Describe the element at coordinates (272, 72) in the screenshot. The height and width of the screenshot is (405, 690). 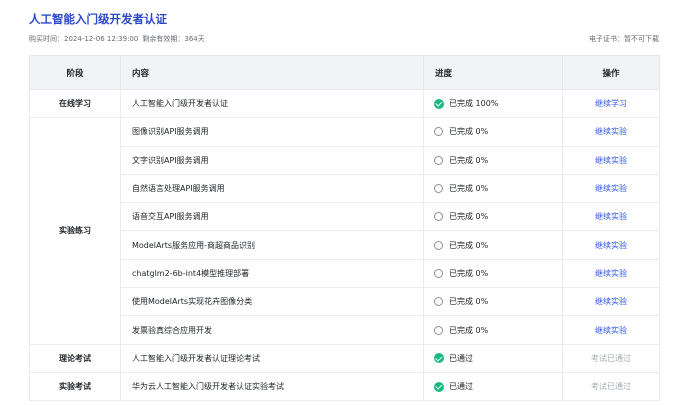
I see `column-header-content: 内容` at that location.